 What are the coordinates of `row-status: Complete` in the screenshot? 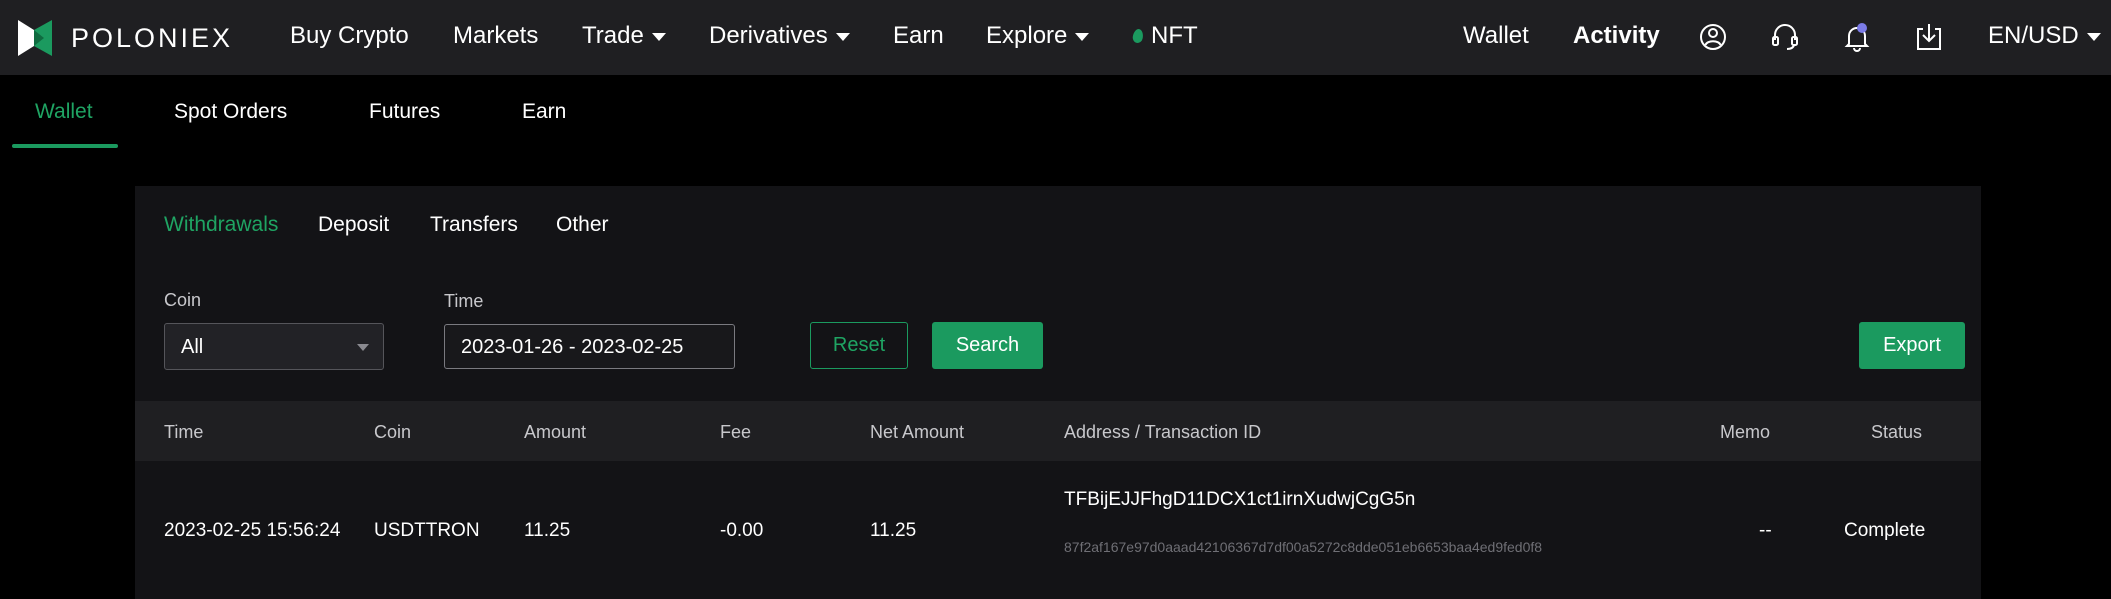 It's located at (1885, 530).